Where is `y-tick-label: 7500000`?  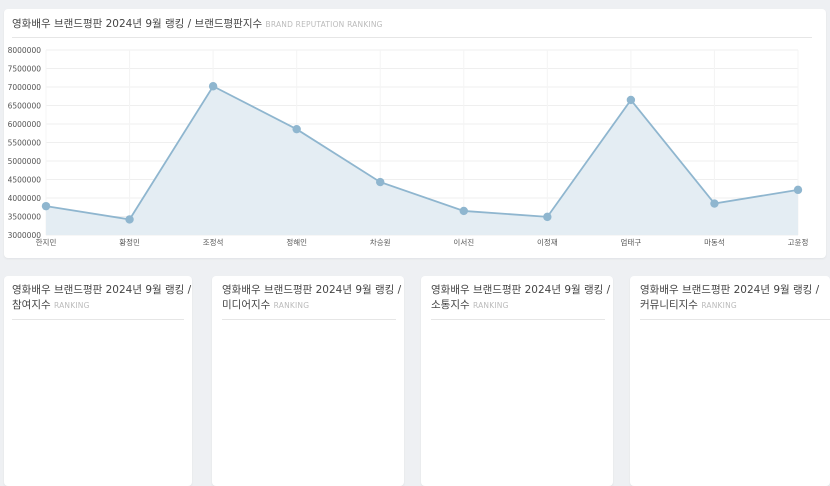
y-tick-label: 7500000 is located at coordinates (25, 69).